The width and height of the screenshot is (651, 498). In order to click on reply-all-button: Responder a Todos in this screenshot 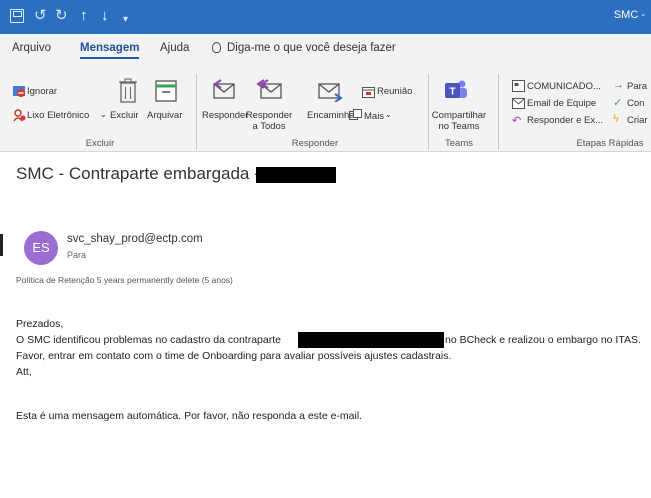, I will do `click(269, 121)`.